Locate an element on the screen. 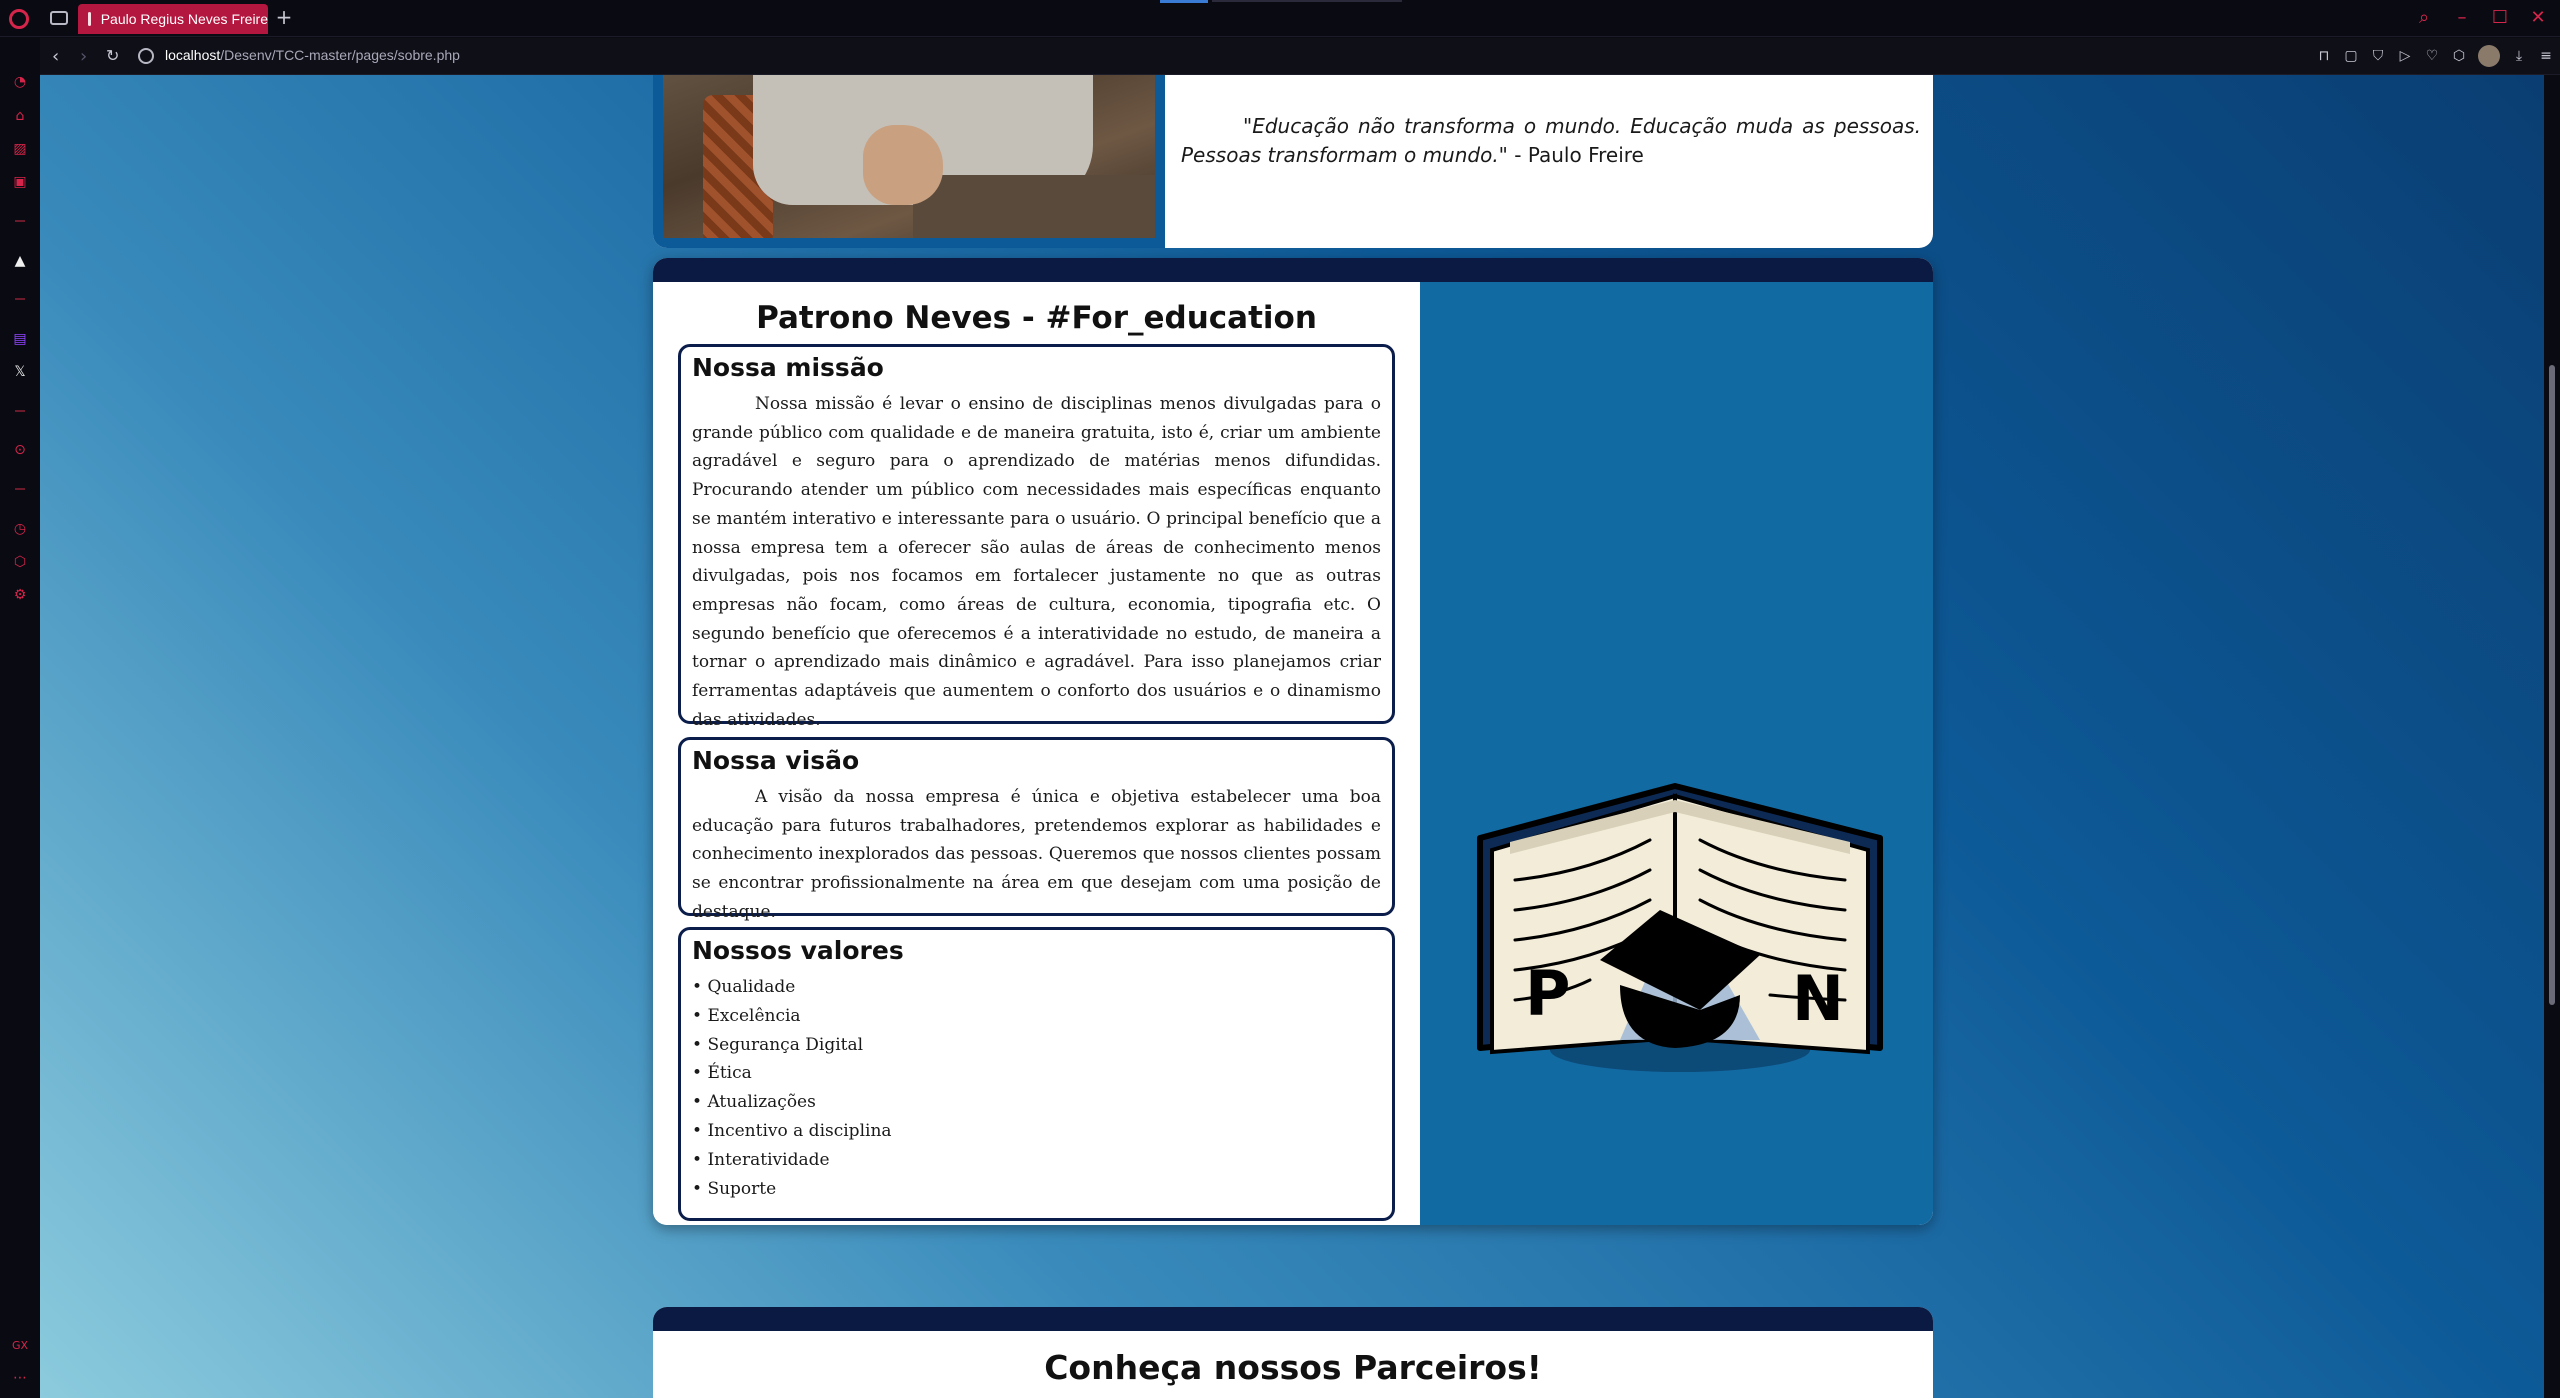 Image resolution: width=2560 pixels, height=1398 pixels. mail-icon: ▣ is located at coordinates (20, 182).